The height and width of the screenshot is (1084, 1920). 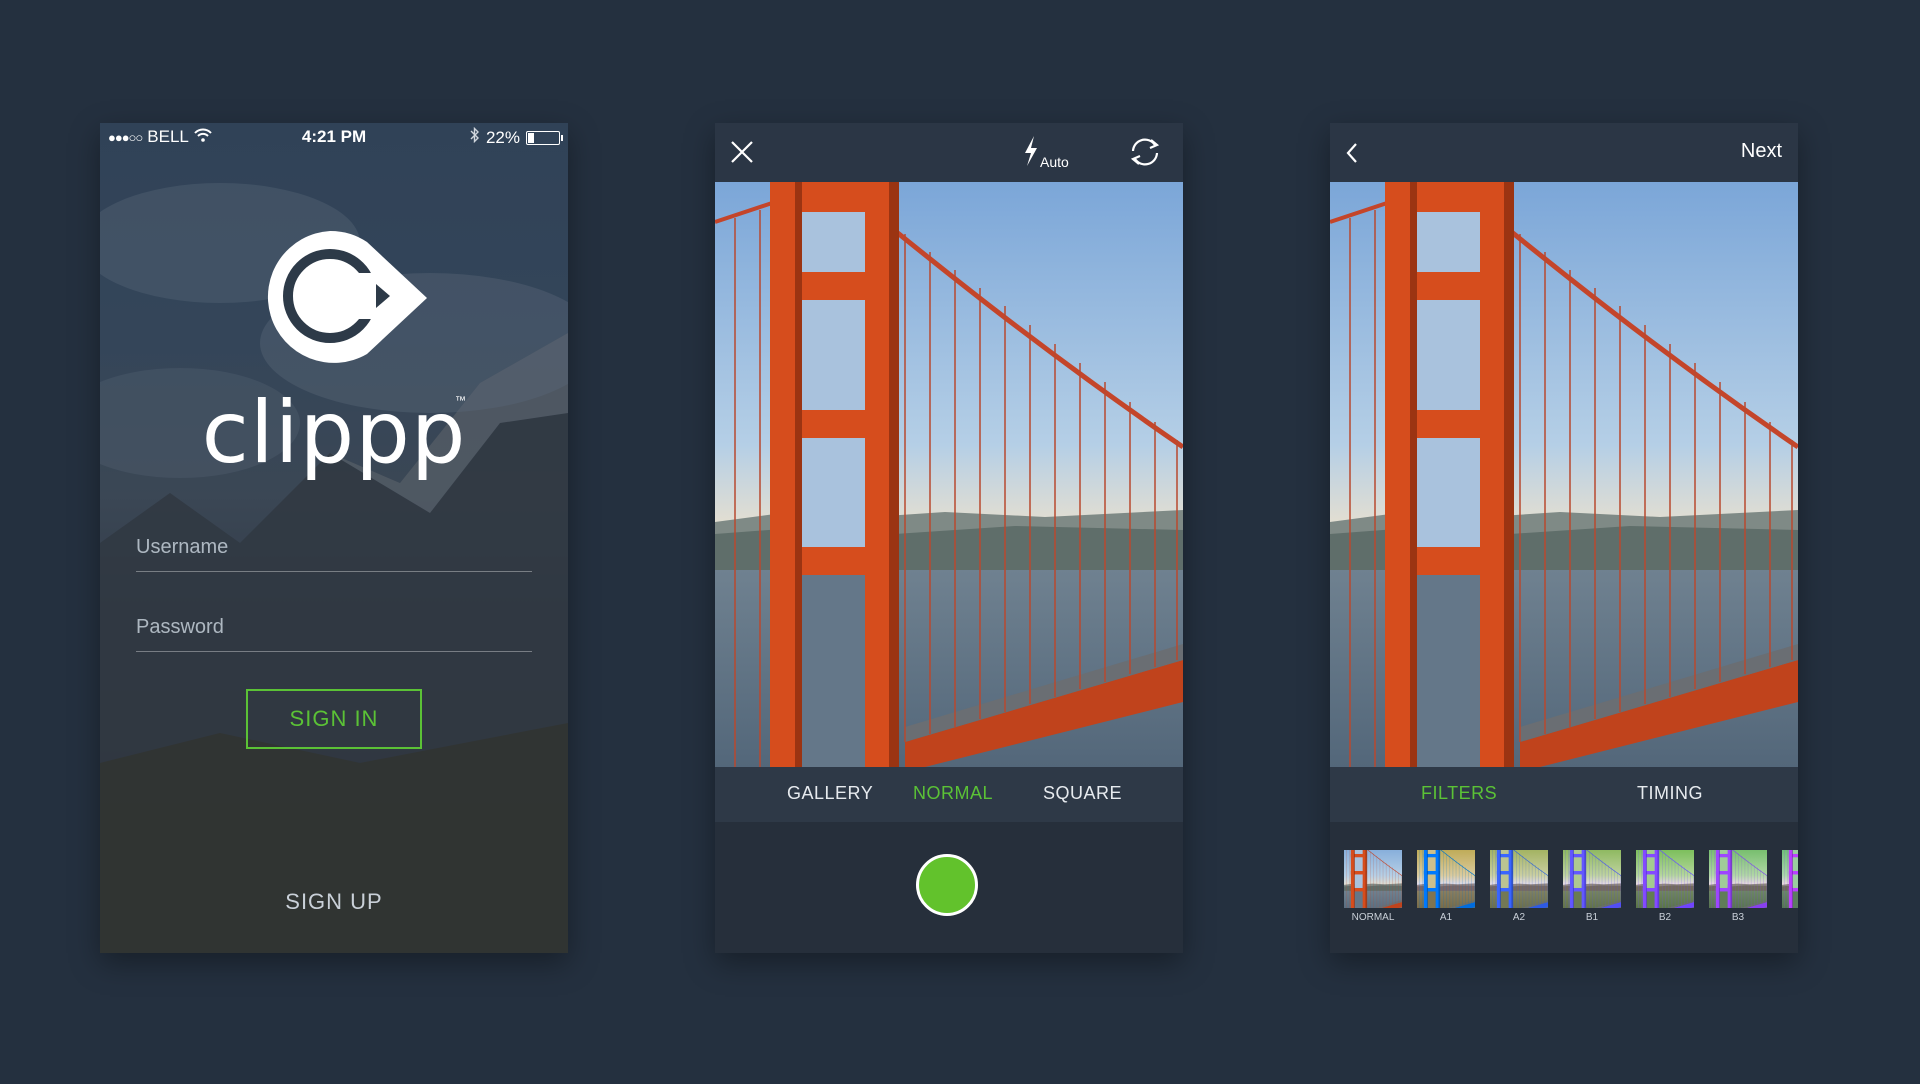 What do you see at coordinates (1564, 152) in the screenshot?
I see `filters-top-bar: Next` at bounding box center [1564, 152].